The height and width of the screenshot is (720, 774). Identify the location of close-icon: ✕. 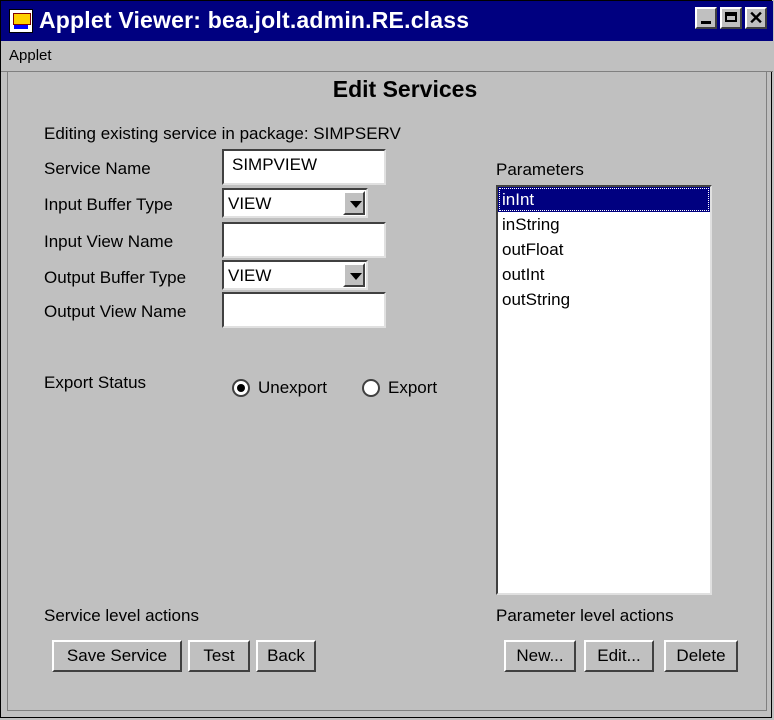
(756, 18).